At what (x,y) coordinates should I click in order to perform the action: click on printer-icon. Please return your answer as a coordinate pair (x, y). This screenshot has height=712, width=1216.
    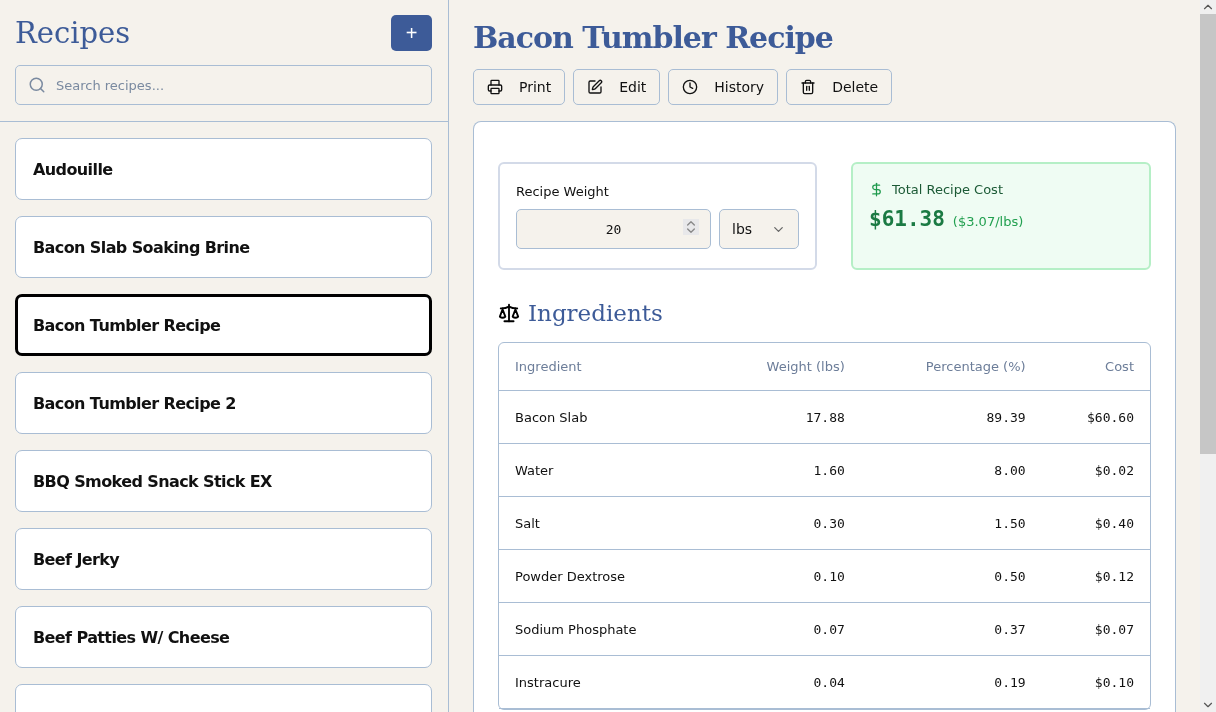
    Looking at the image, I should click on (495, 87).